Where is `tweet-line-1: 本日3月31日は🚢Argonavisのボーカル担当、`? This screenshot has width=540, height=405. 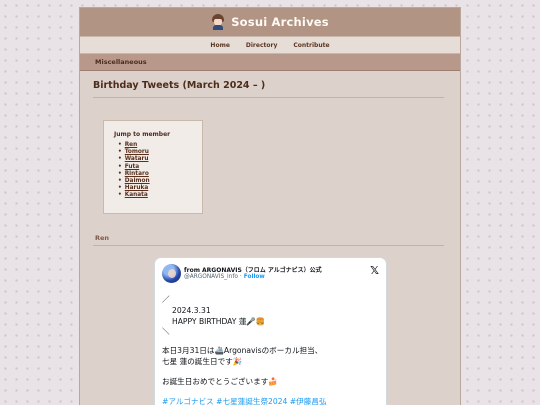
tweet-line-1: 本日3月31日は🚢Argonavisのボーカル担当、 is located at coordinates (242, 350).